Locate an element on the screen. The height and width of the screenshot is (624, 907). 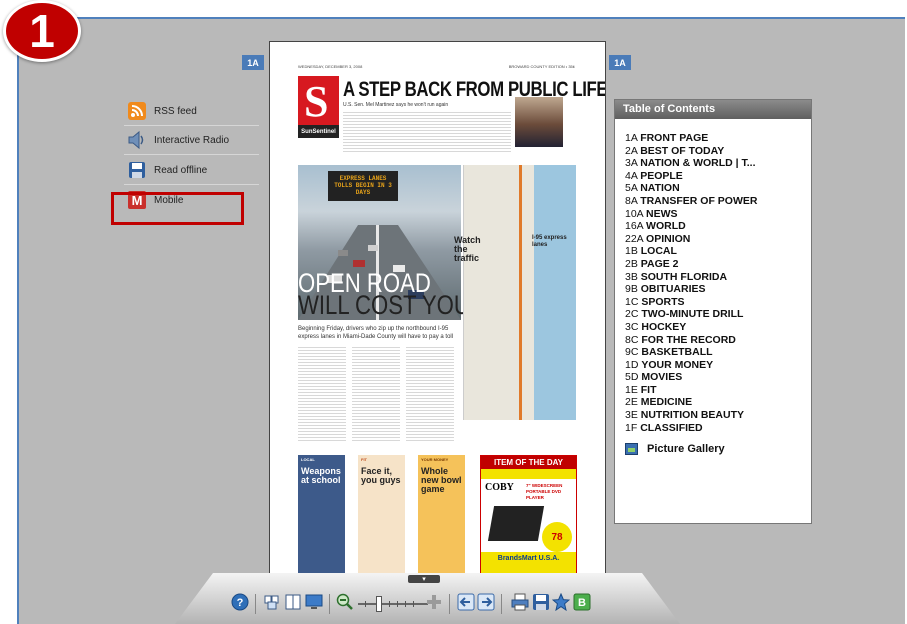
teaser-title: Whole new bowl game is located at coordinates (441, 480).